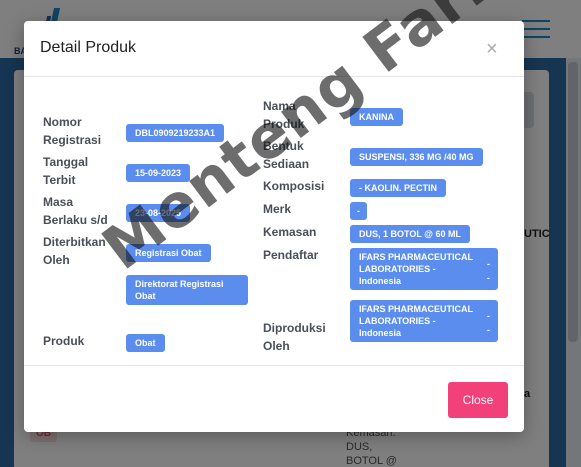  Describe the element at coordinates (294, 186) in the screenshot. I see `label-komposisi: Komposisi` at that location.